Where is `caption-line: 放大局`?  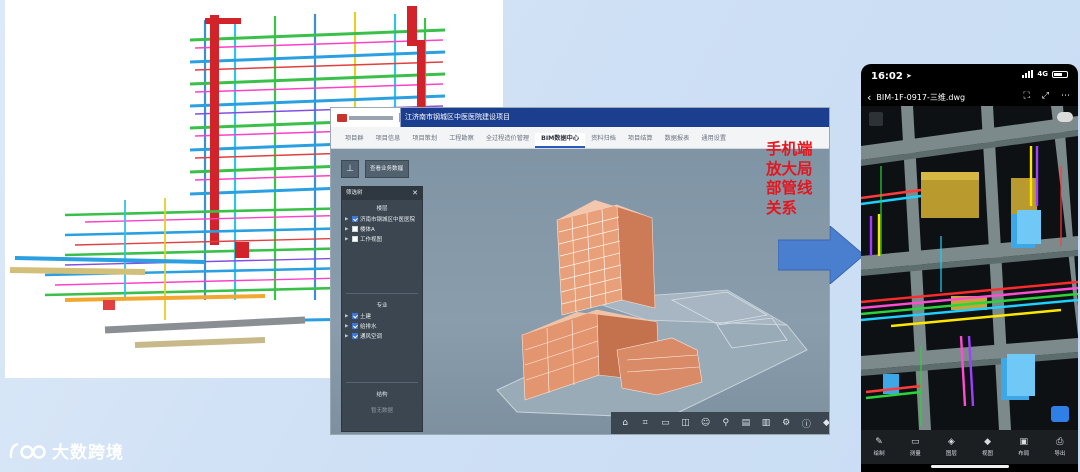
caption-line: 放大局 is located at coordinates (789, 168).